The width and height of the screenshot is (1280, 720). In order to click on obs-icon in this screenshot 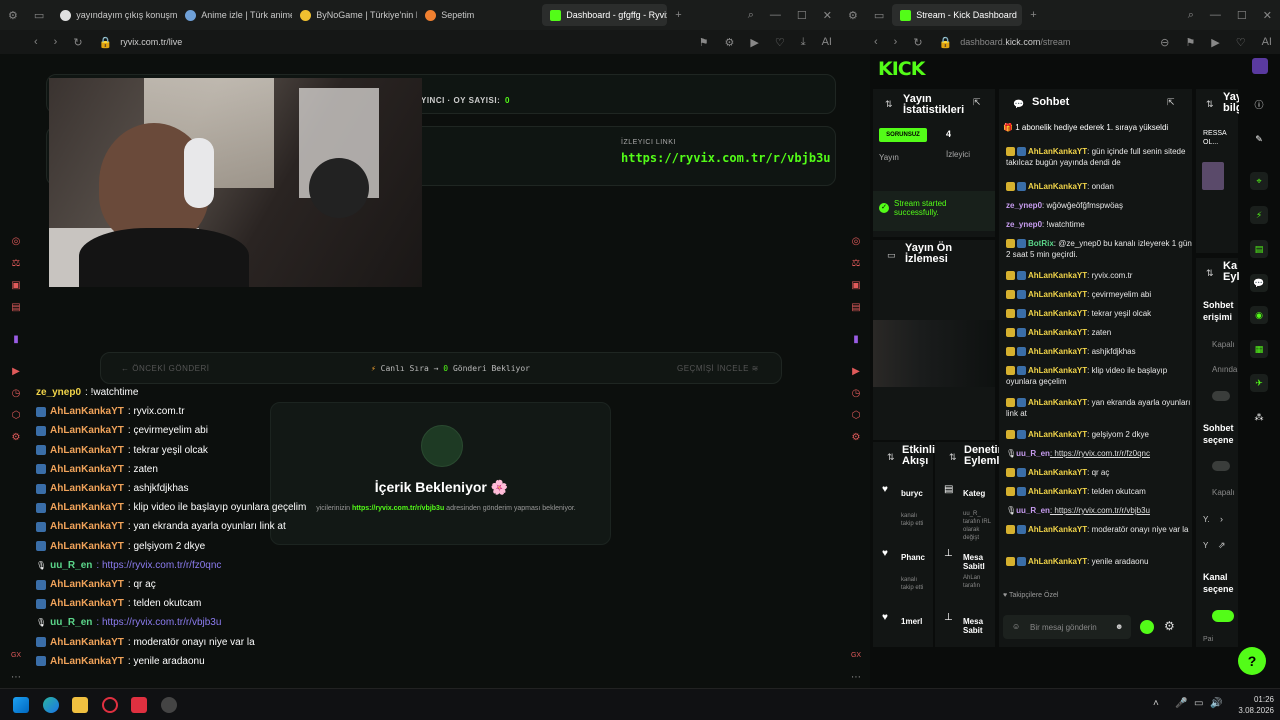, I will do `click(169, 705)`.